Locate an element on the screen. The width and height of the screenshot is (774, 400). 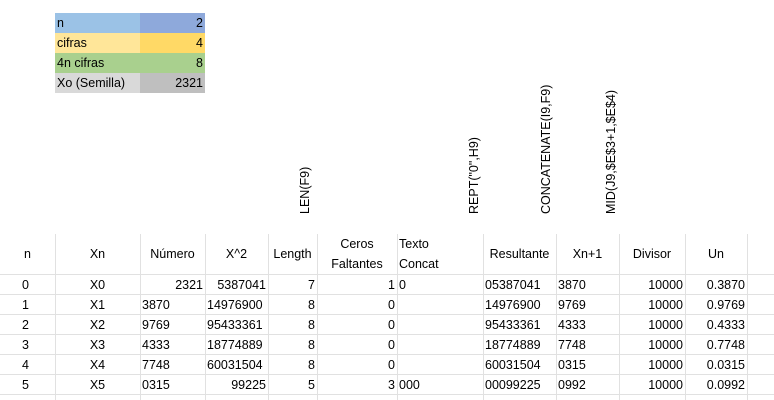
cell-x2: 95433361 is located at coordinates (236, 325).